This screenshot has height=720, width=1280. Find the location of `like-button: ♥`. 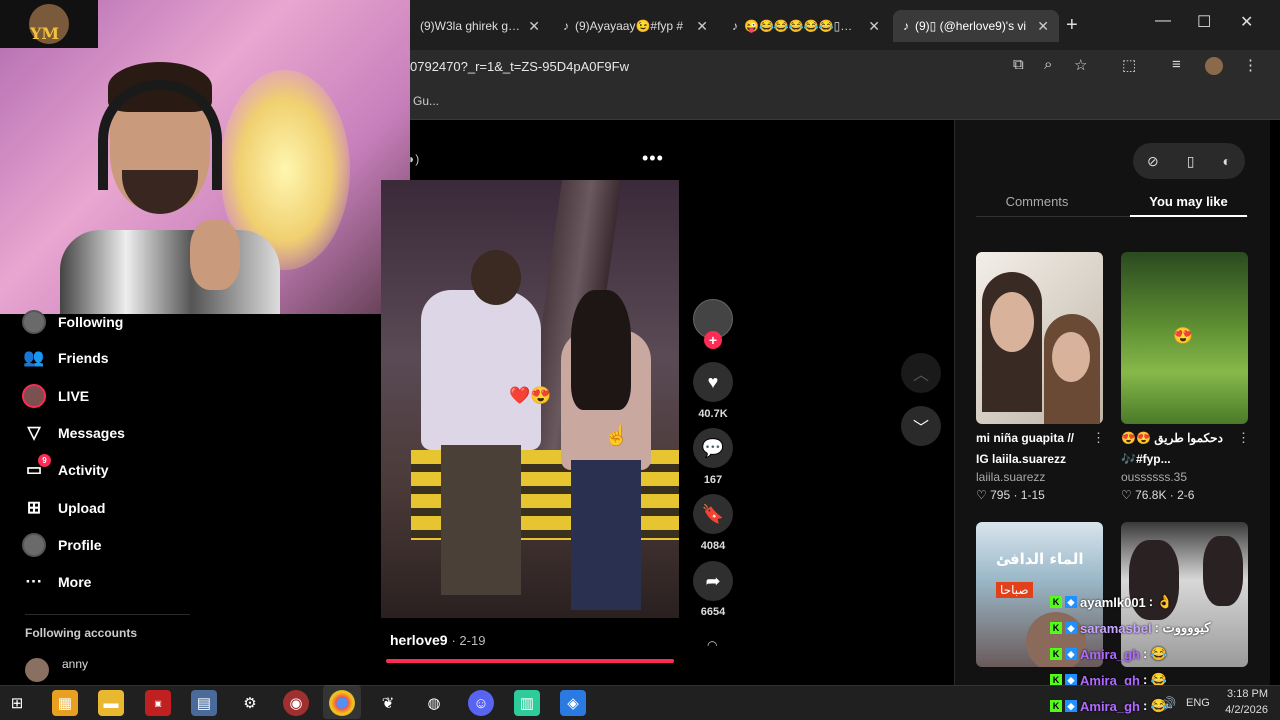

like-button: ♥ is located at coordinates (713, 382).